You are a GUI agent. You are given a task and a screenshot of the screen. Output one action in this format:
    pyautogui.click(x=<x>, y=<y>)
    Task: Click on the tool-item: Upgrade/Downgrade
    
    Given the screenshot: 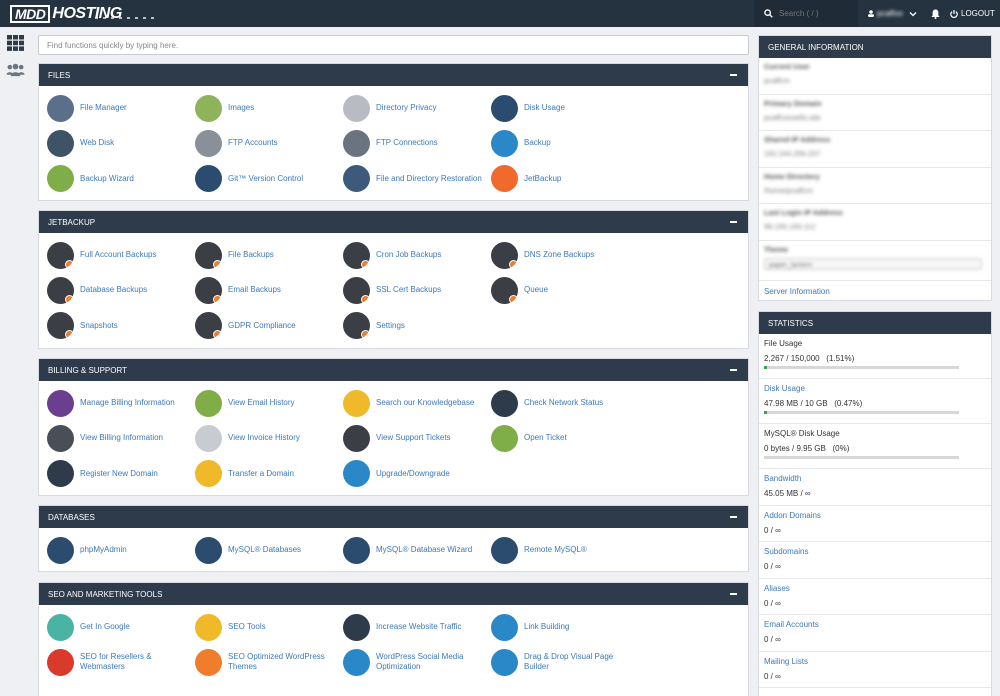 What is the action you would take?
    pyautogui.click(x=415, y=474)
    